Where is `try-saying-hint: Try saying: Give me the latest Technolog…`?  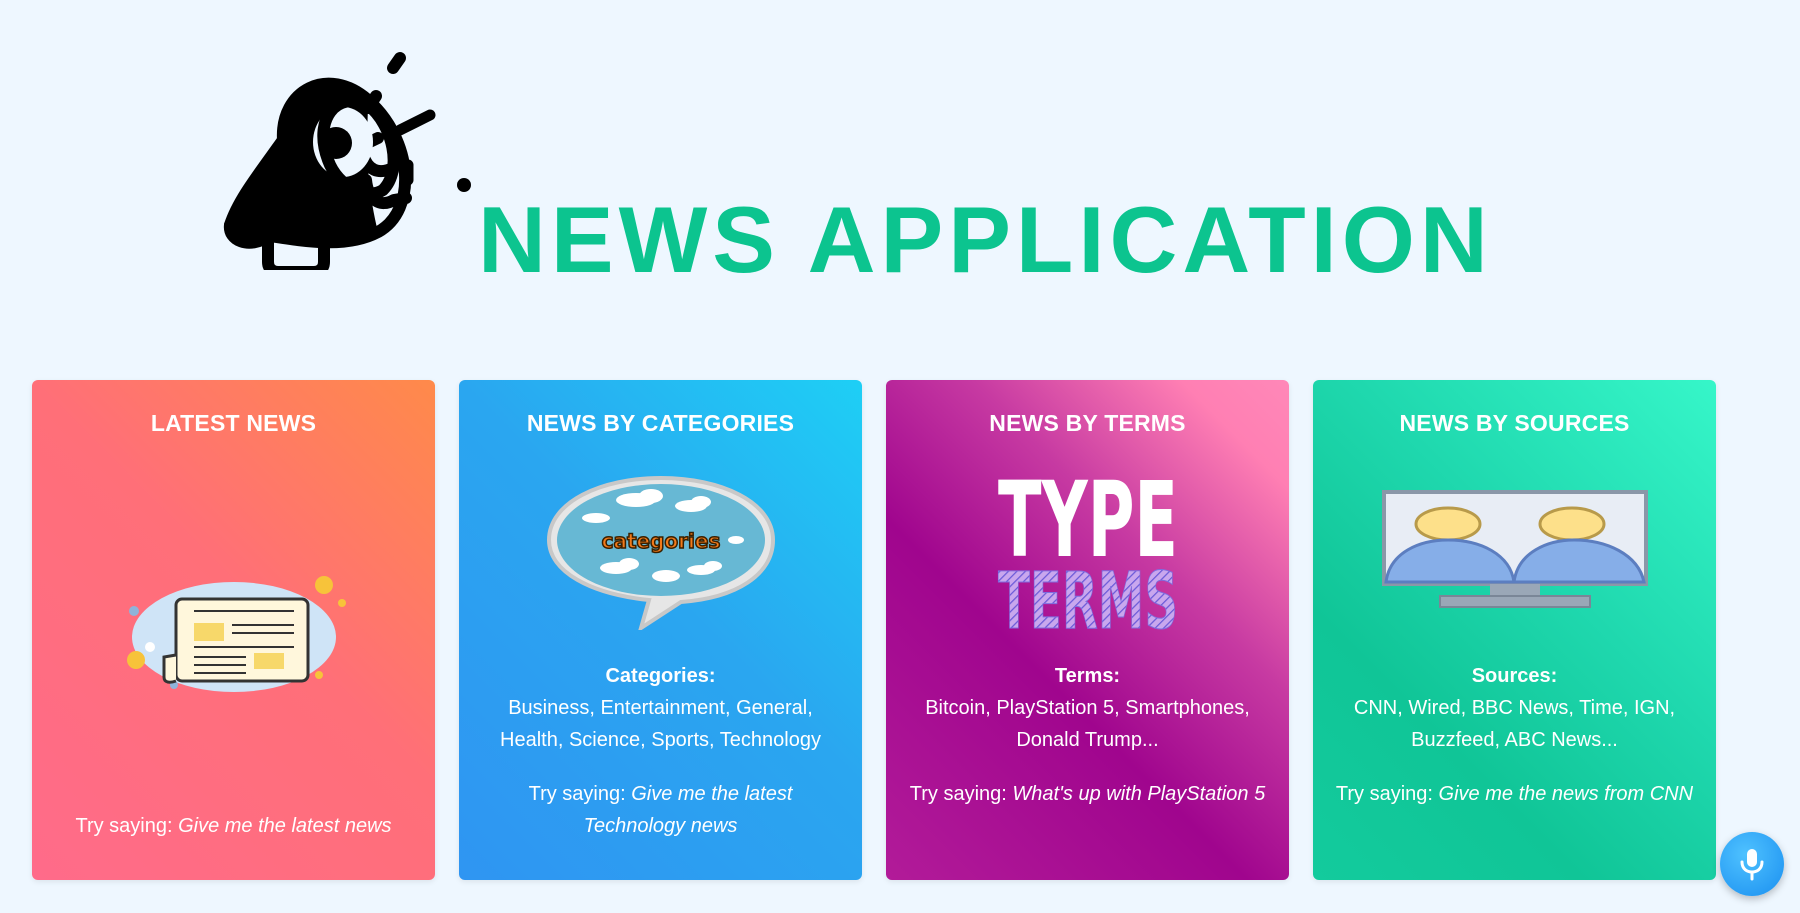 try-saying-hint: Try saying: Give me the latest Technolog… is located at coordinates (660, 810).